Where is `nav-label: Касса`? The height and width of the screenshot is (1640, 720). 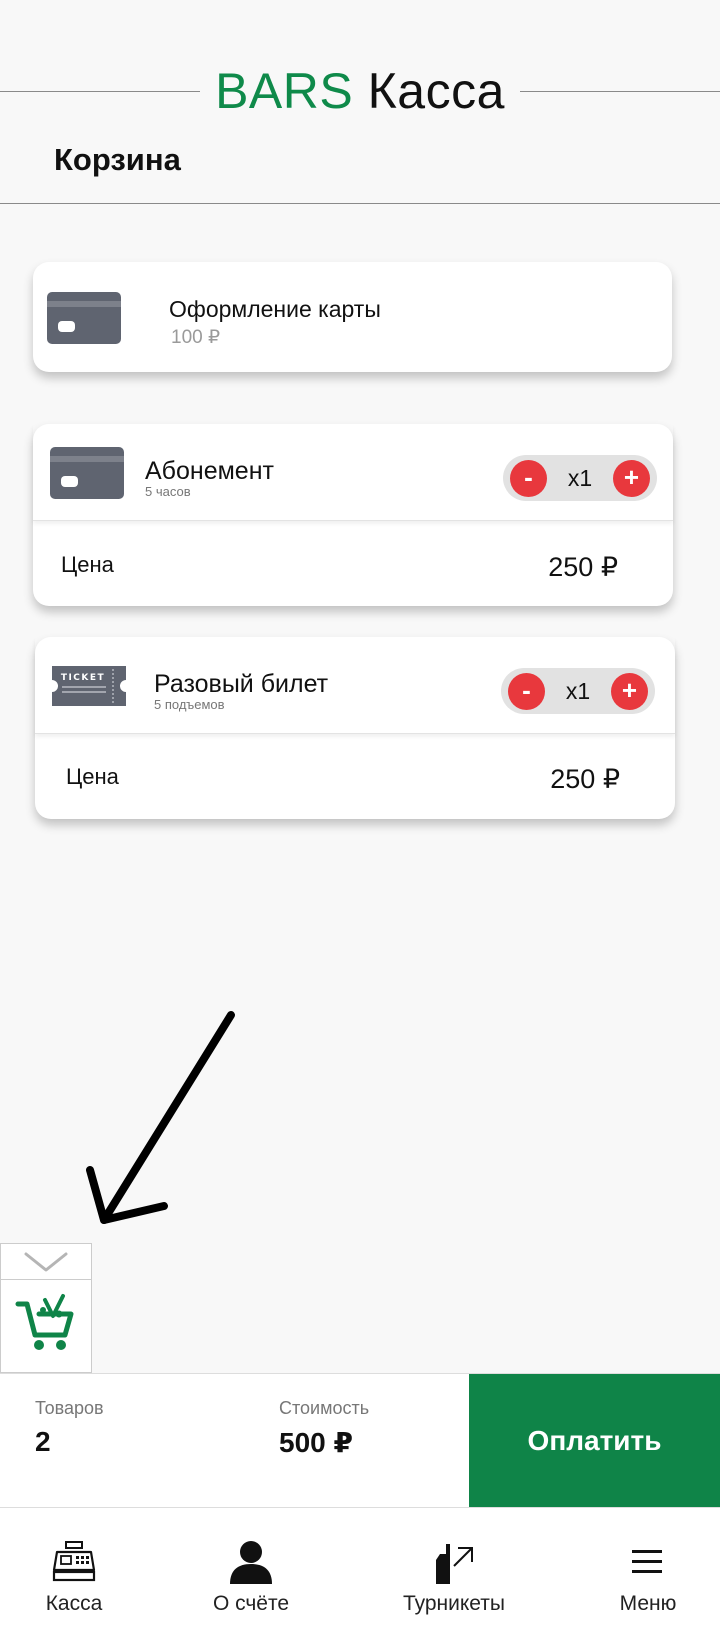
nav-label: Касса is located at coordinates (74, 1603).